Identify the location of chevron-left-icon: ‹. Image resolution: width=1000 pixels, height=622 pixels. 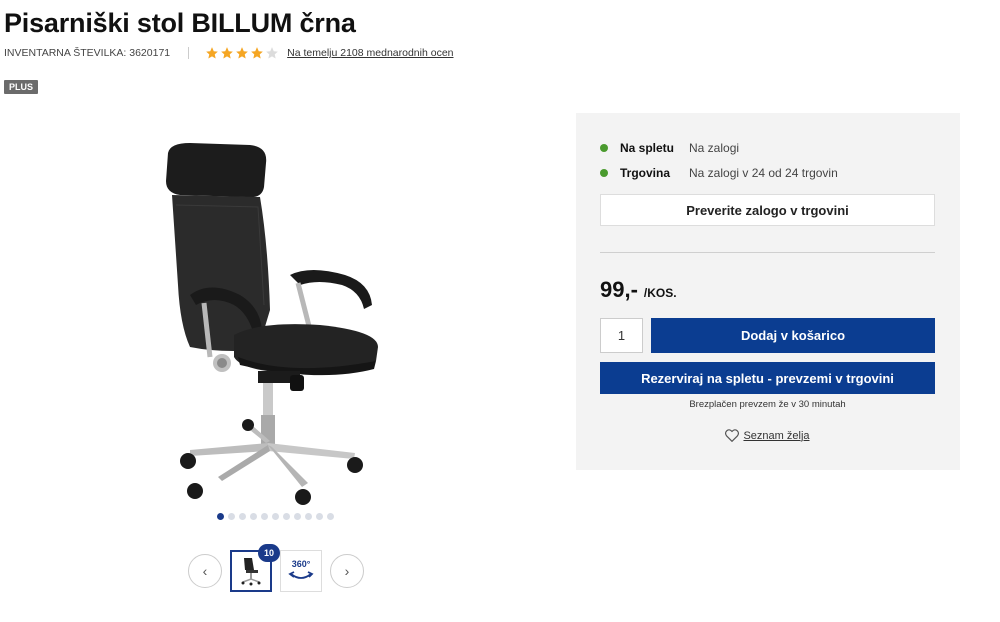
(205, 571).